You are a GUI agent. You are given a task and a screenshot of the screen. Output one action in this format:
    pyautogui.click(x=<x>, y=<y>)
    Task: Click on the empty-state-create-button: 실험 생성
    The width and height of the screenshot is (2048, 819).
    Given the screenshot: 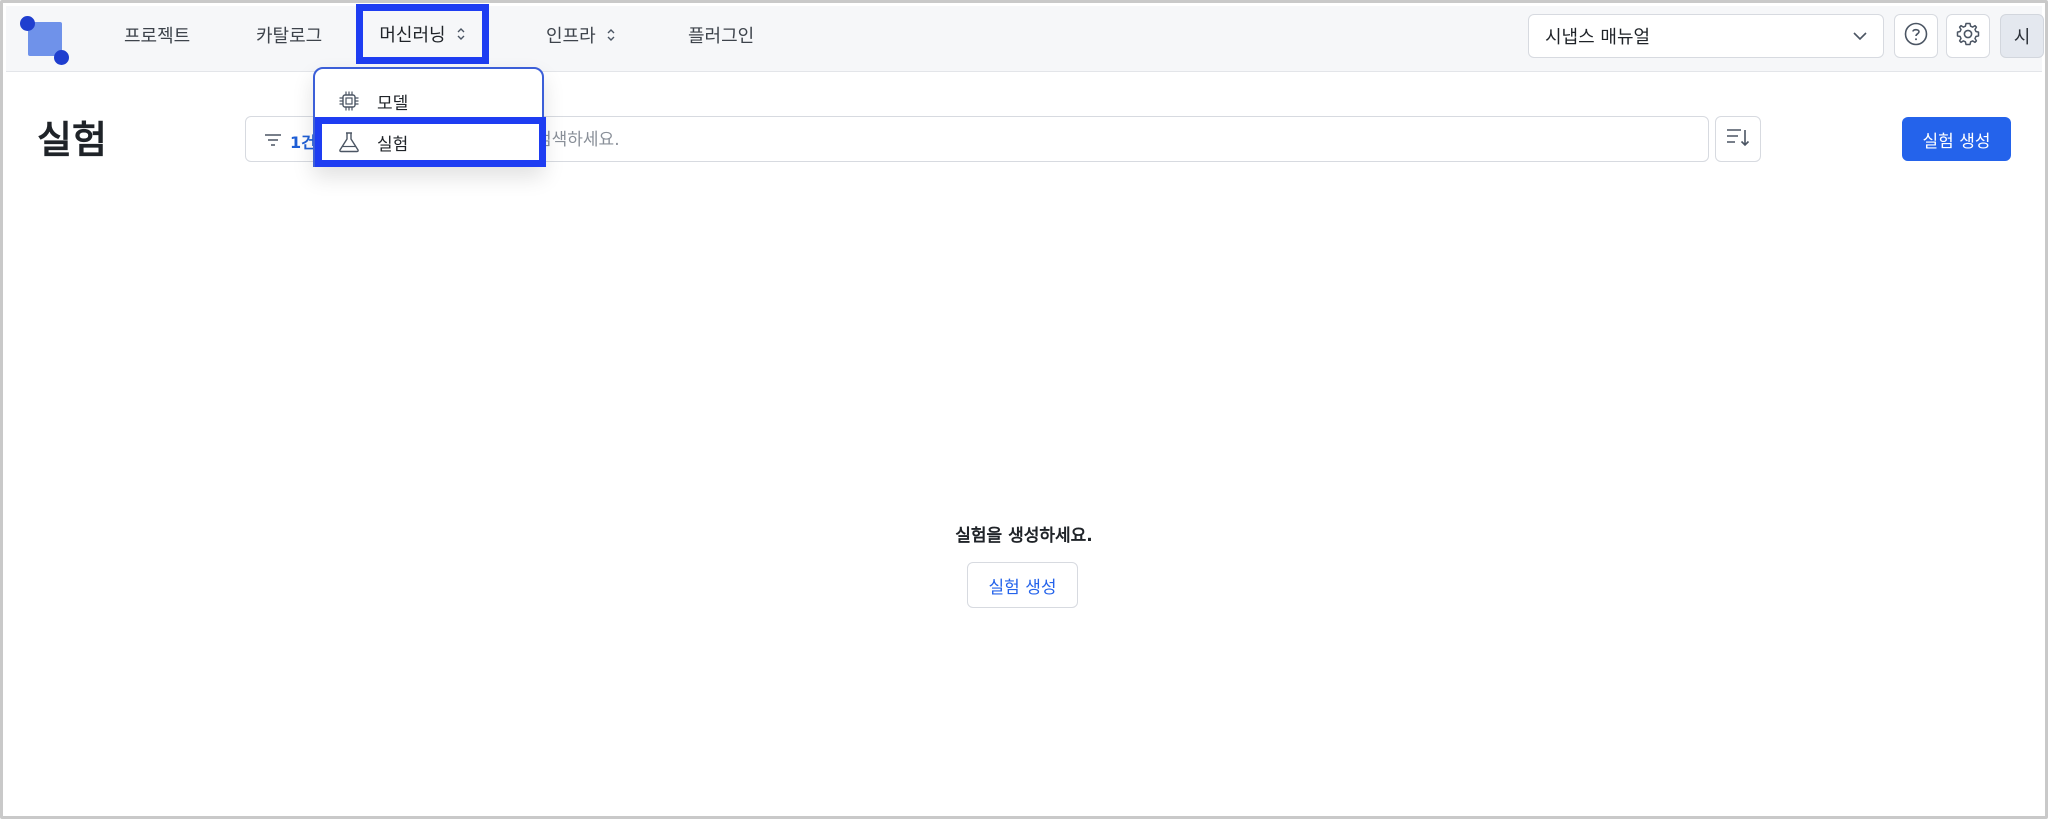 What is the action you would take?
    pyautogui.click(x=1022, y=585)
    